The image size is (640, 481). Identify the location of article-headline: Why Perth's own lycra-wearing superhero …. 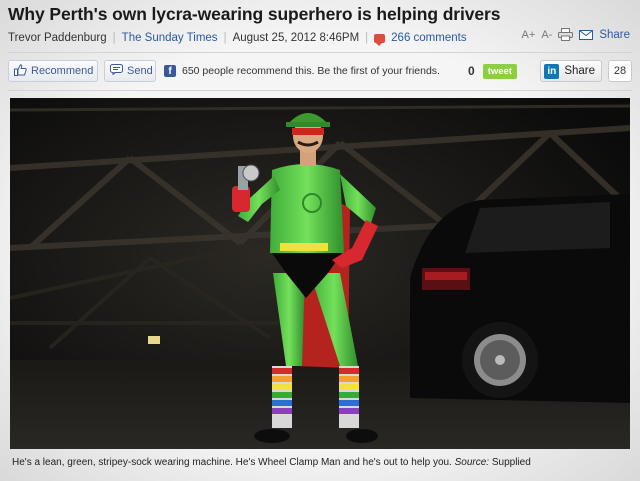
(254, 14).